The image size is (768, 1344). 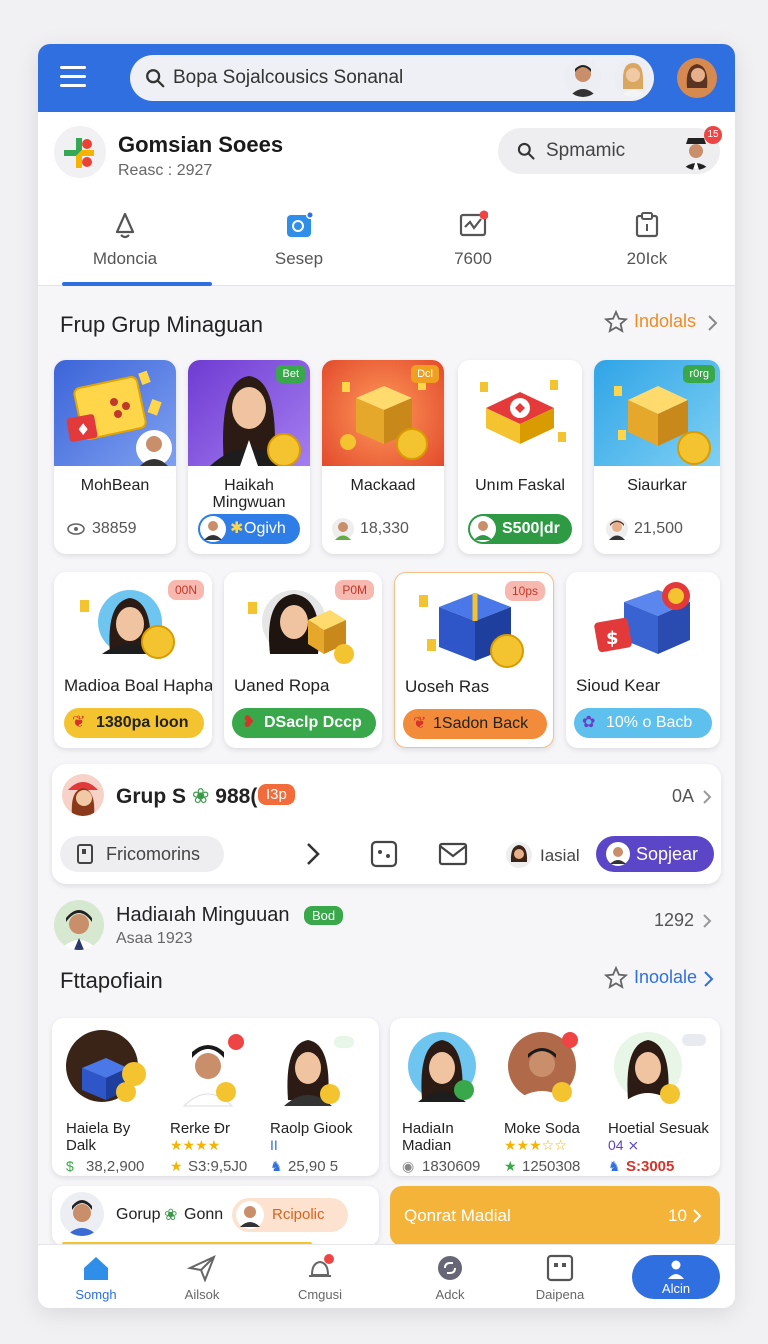 What do you see at coordinates (299, 258) in the screenshot?
I see `tab-label: Sesep` at bounding box center [299, 258].